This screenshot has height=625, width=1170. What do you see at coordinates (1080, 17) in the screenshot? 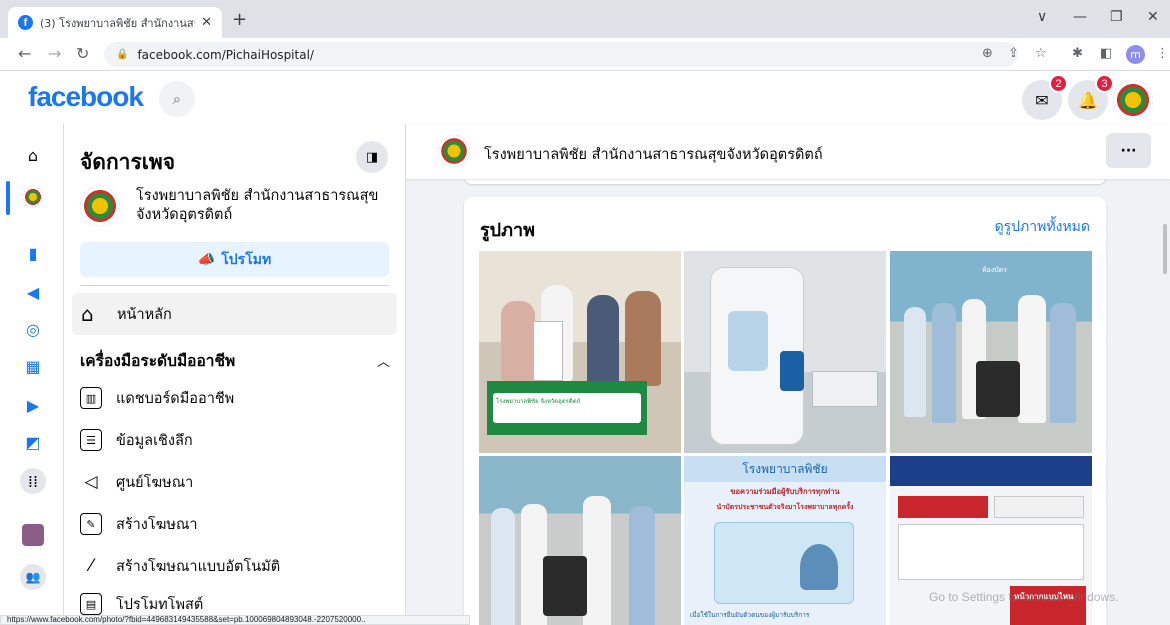
I see `minimize-button: —` at bounding box center [1080, 17].